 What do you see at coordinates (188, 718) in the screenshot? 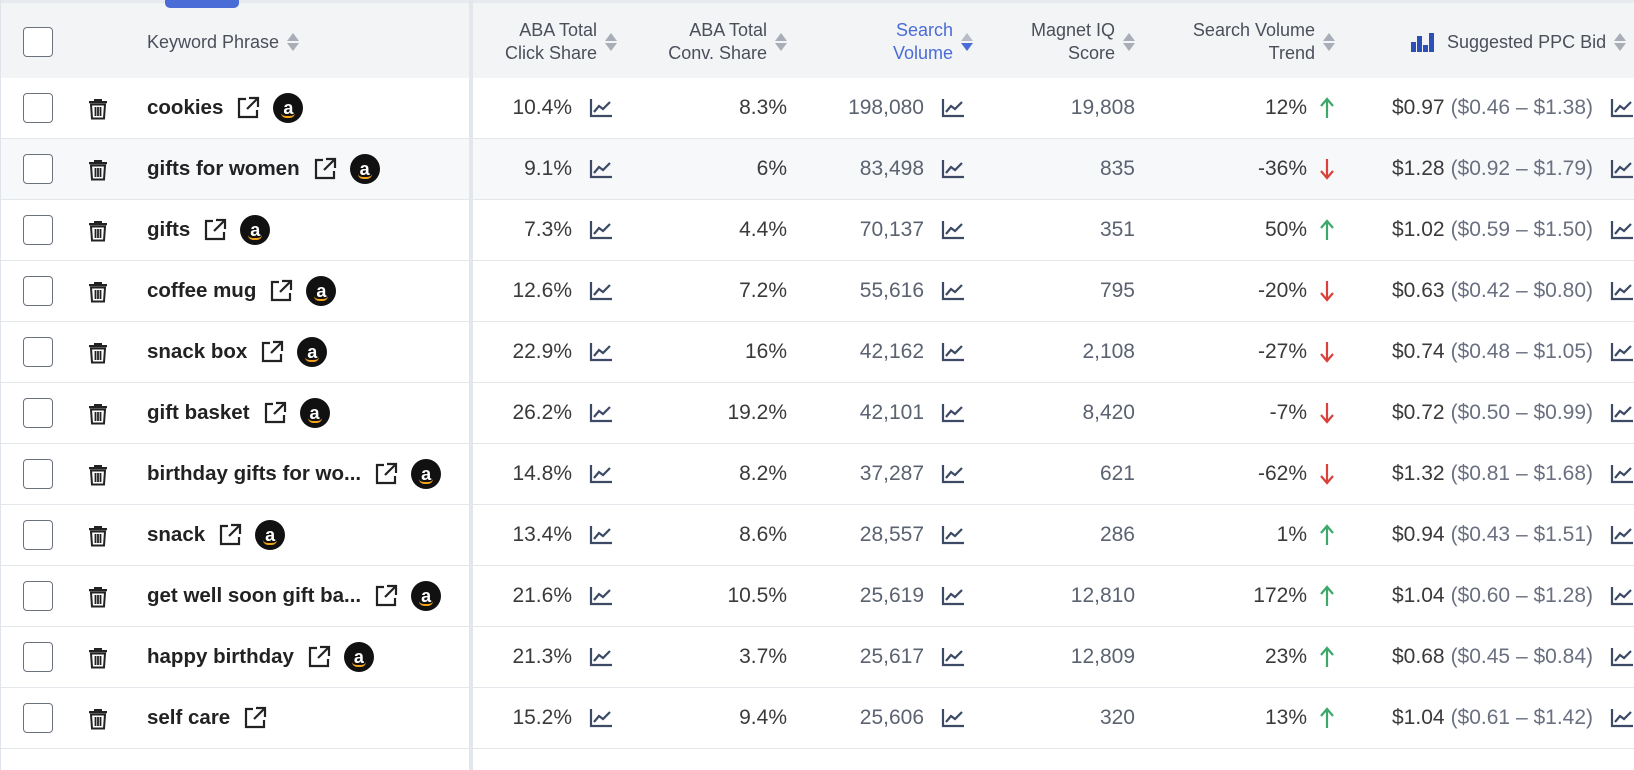
I see `keyword-phrase: self care` at bounding box center [188, 718].